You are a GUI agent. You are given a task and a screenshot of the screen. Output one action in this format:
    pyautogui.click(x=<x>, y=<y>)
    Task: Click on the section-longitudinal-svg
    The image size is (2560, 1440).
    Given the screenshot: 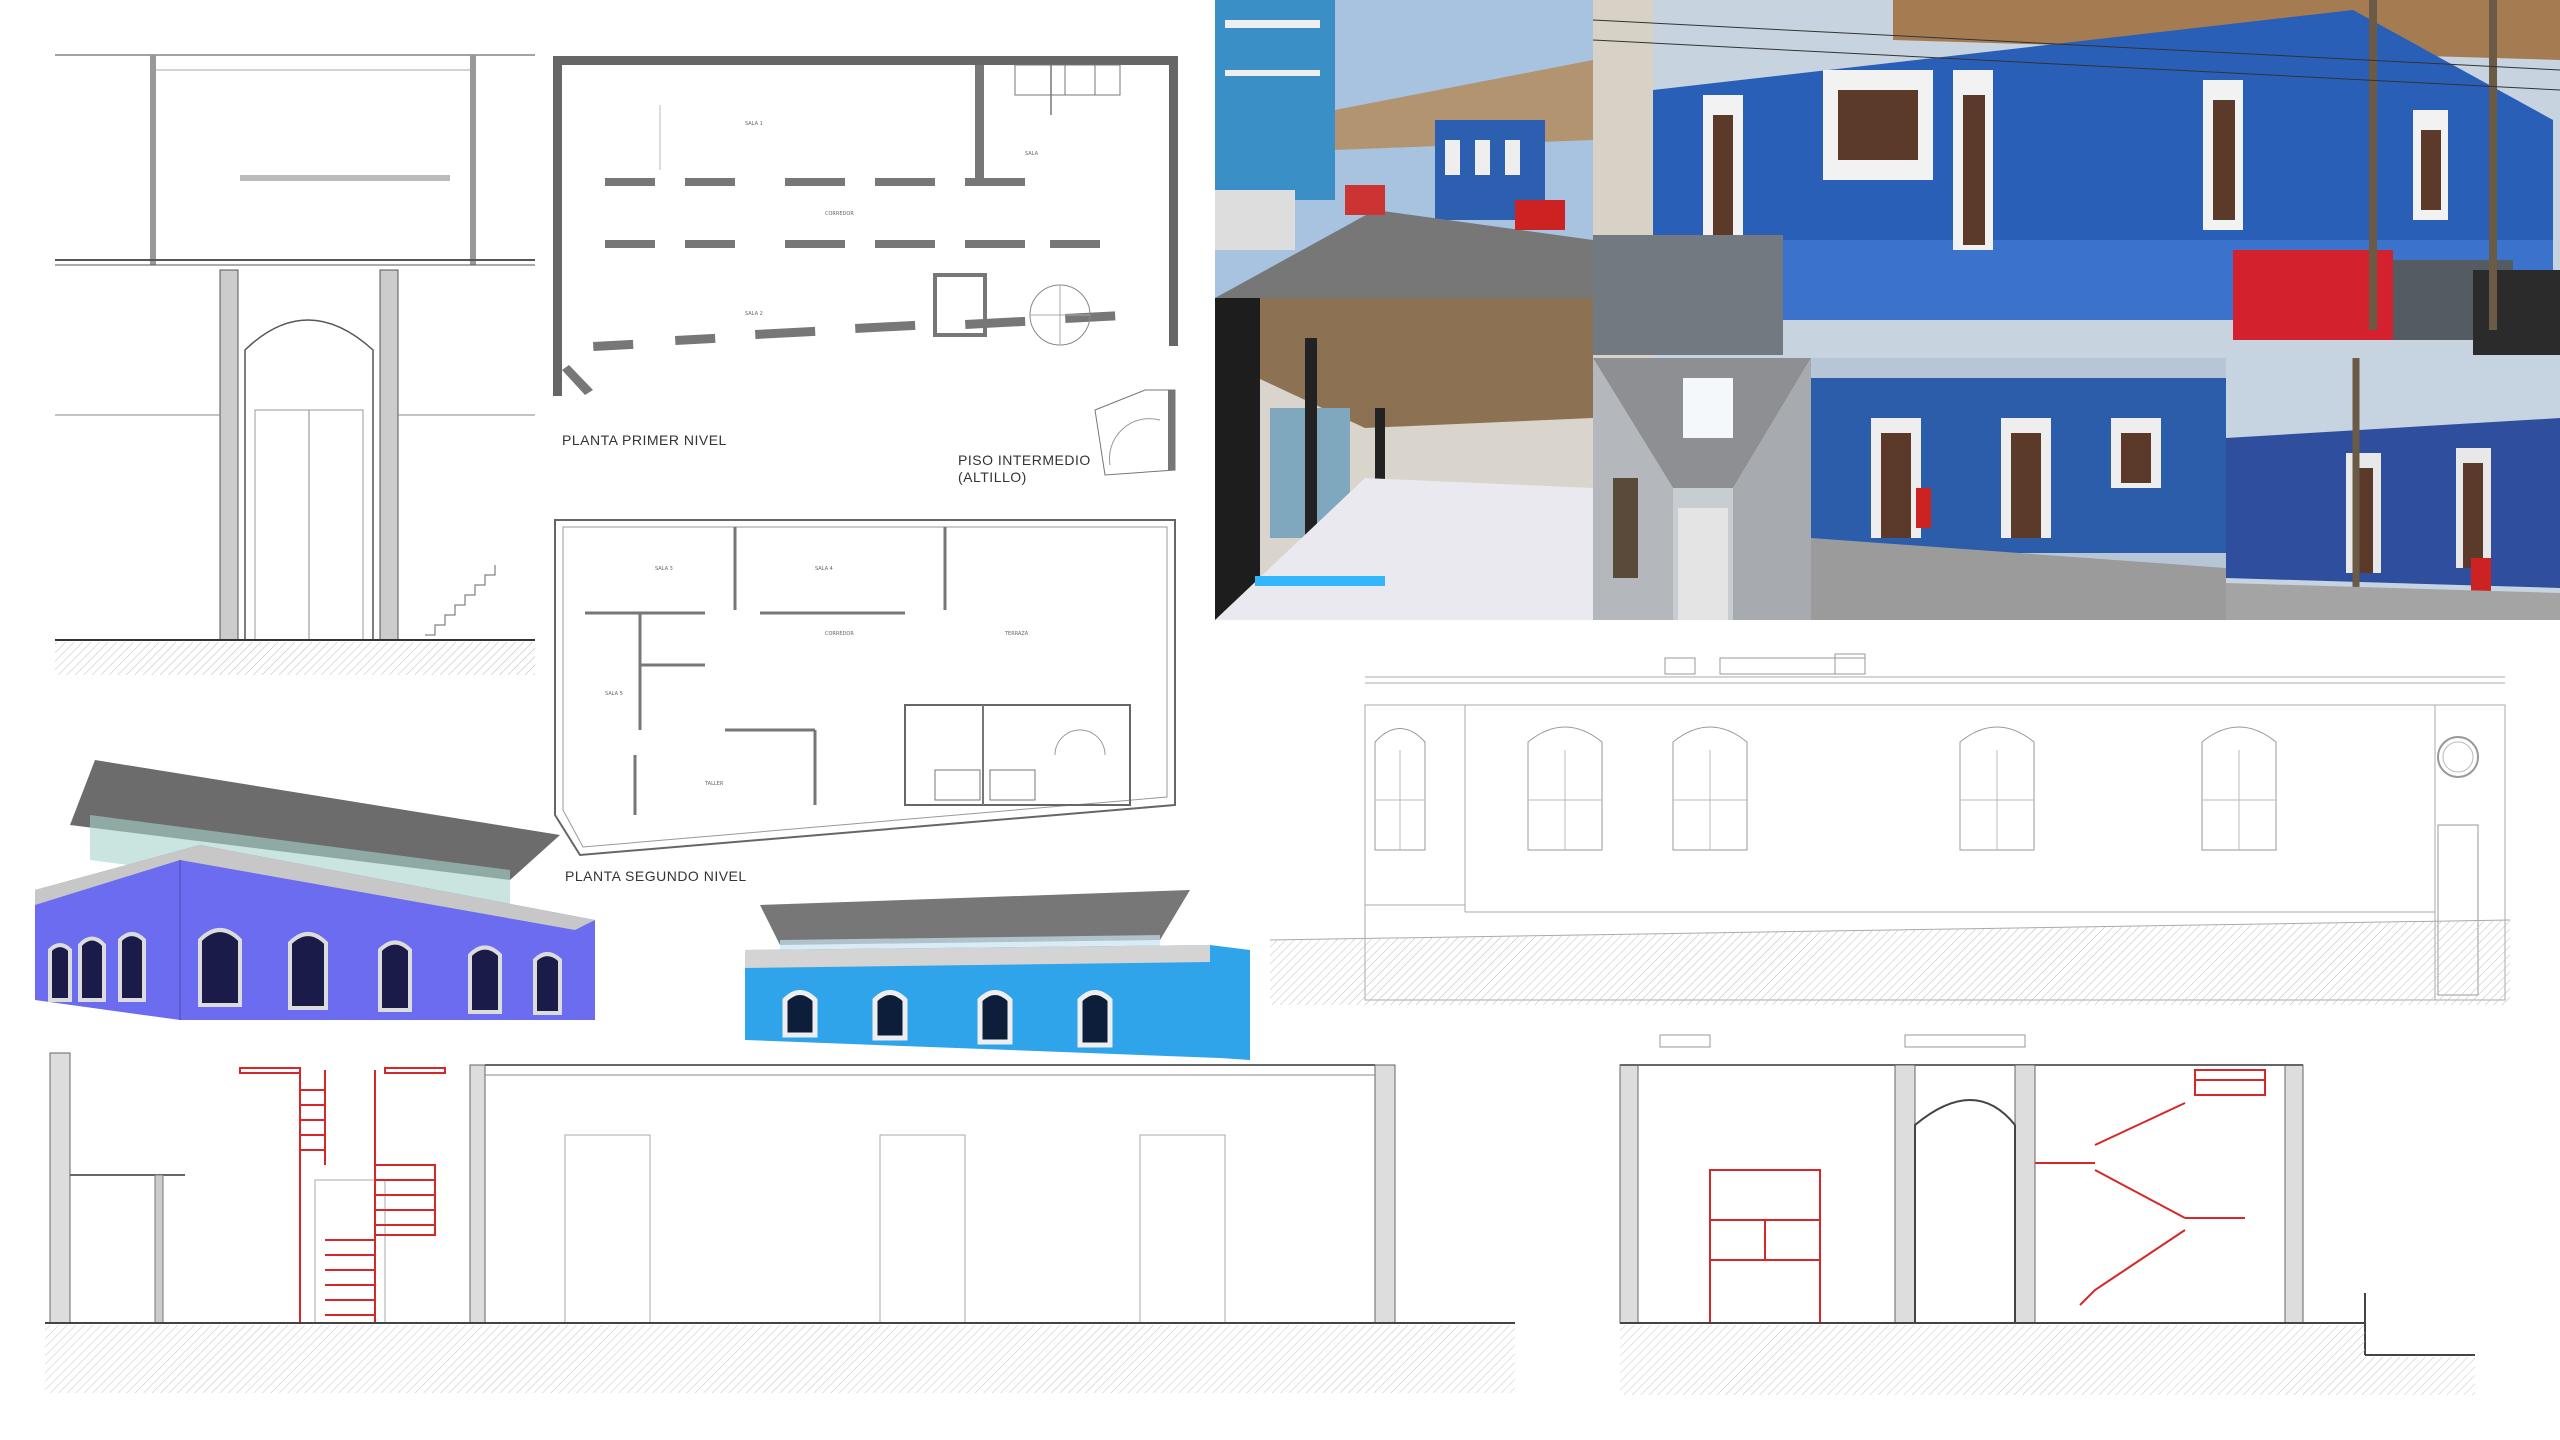 What is the action you would take?
    pyautogui.click(x=780, y=1222)
    